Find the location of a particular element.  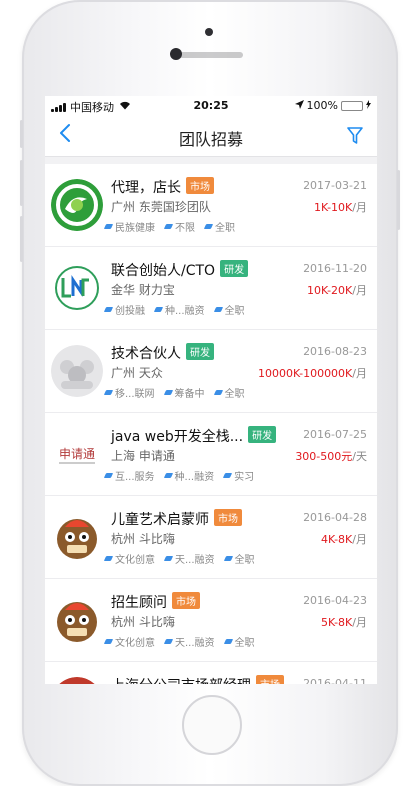

post-date: 2016-04-23 is located at coordinates (335, 600).